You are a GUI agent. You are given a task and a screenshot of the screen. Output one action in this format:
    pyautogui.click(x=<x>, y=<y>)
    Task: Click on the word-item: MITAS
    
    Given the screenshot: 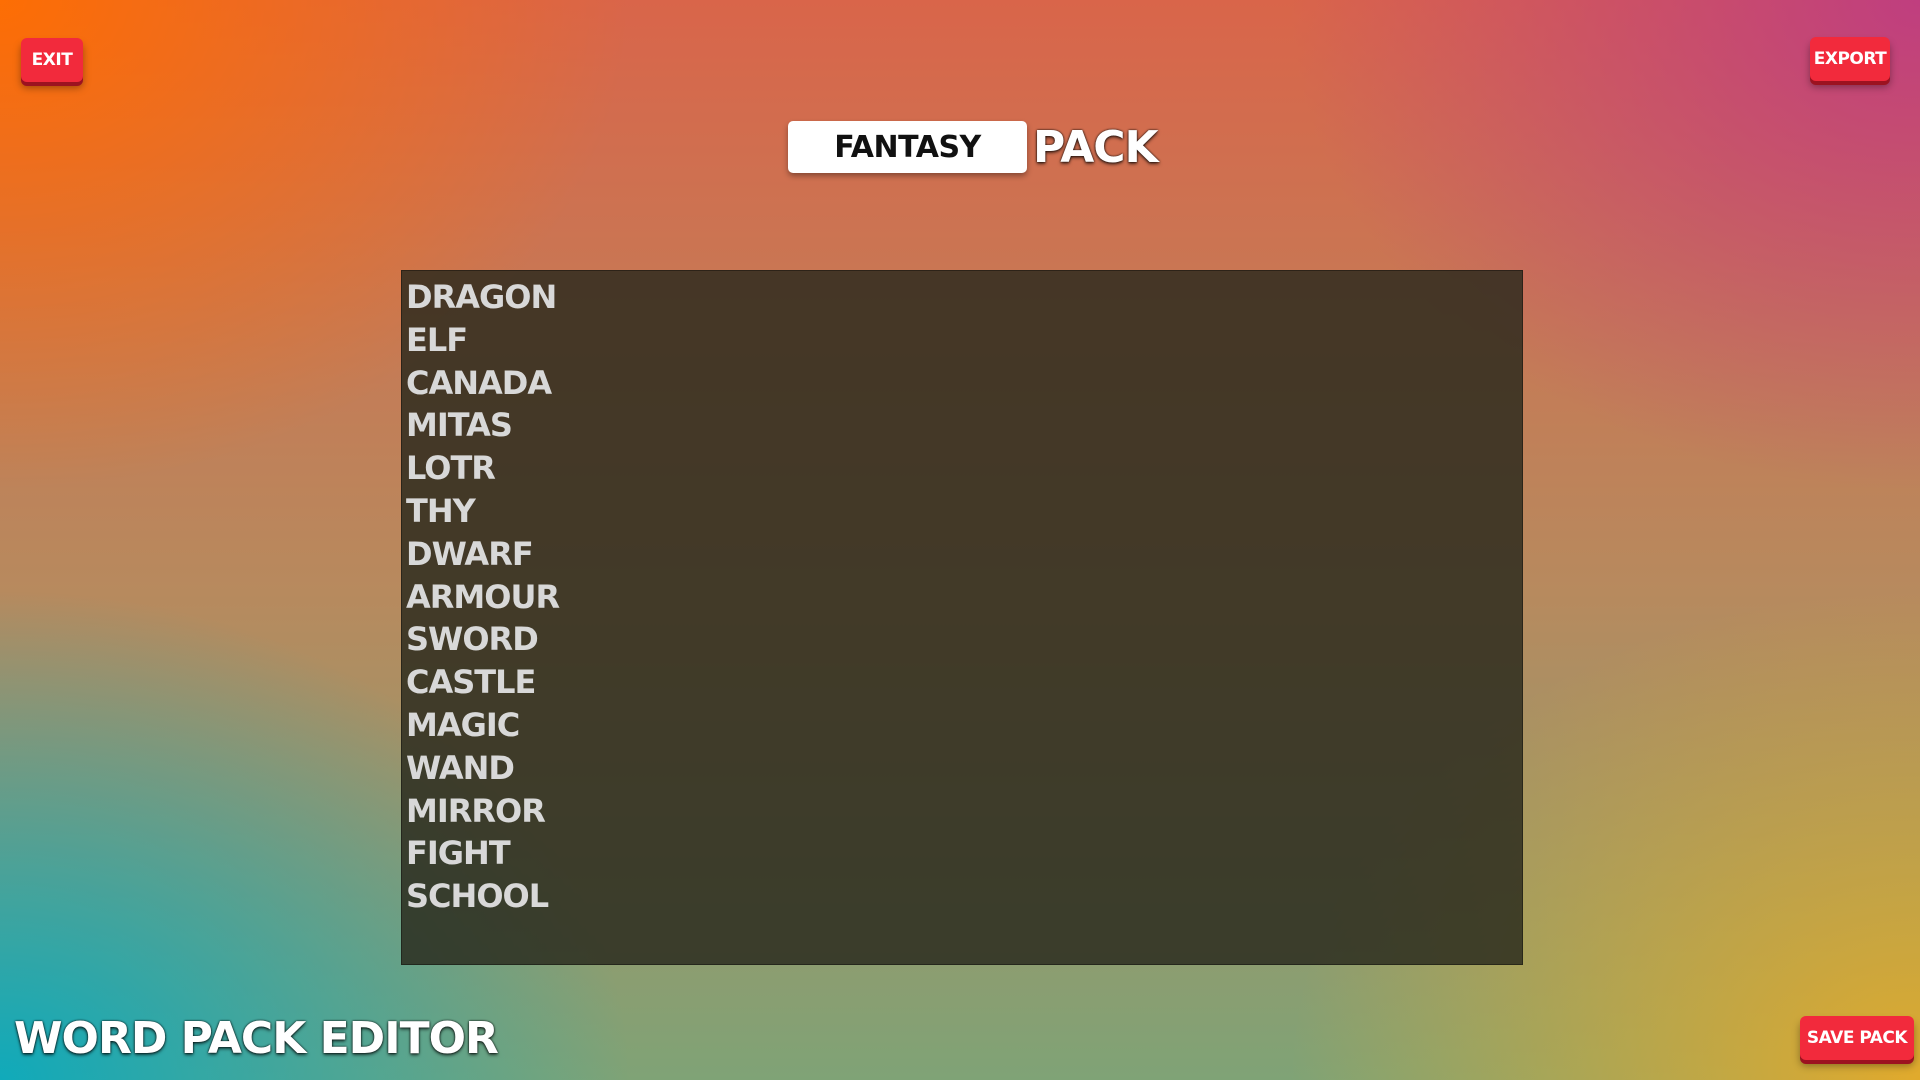 What is the action you would take?
    pyautogui.click(x=964, y=425)
    